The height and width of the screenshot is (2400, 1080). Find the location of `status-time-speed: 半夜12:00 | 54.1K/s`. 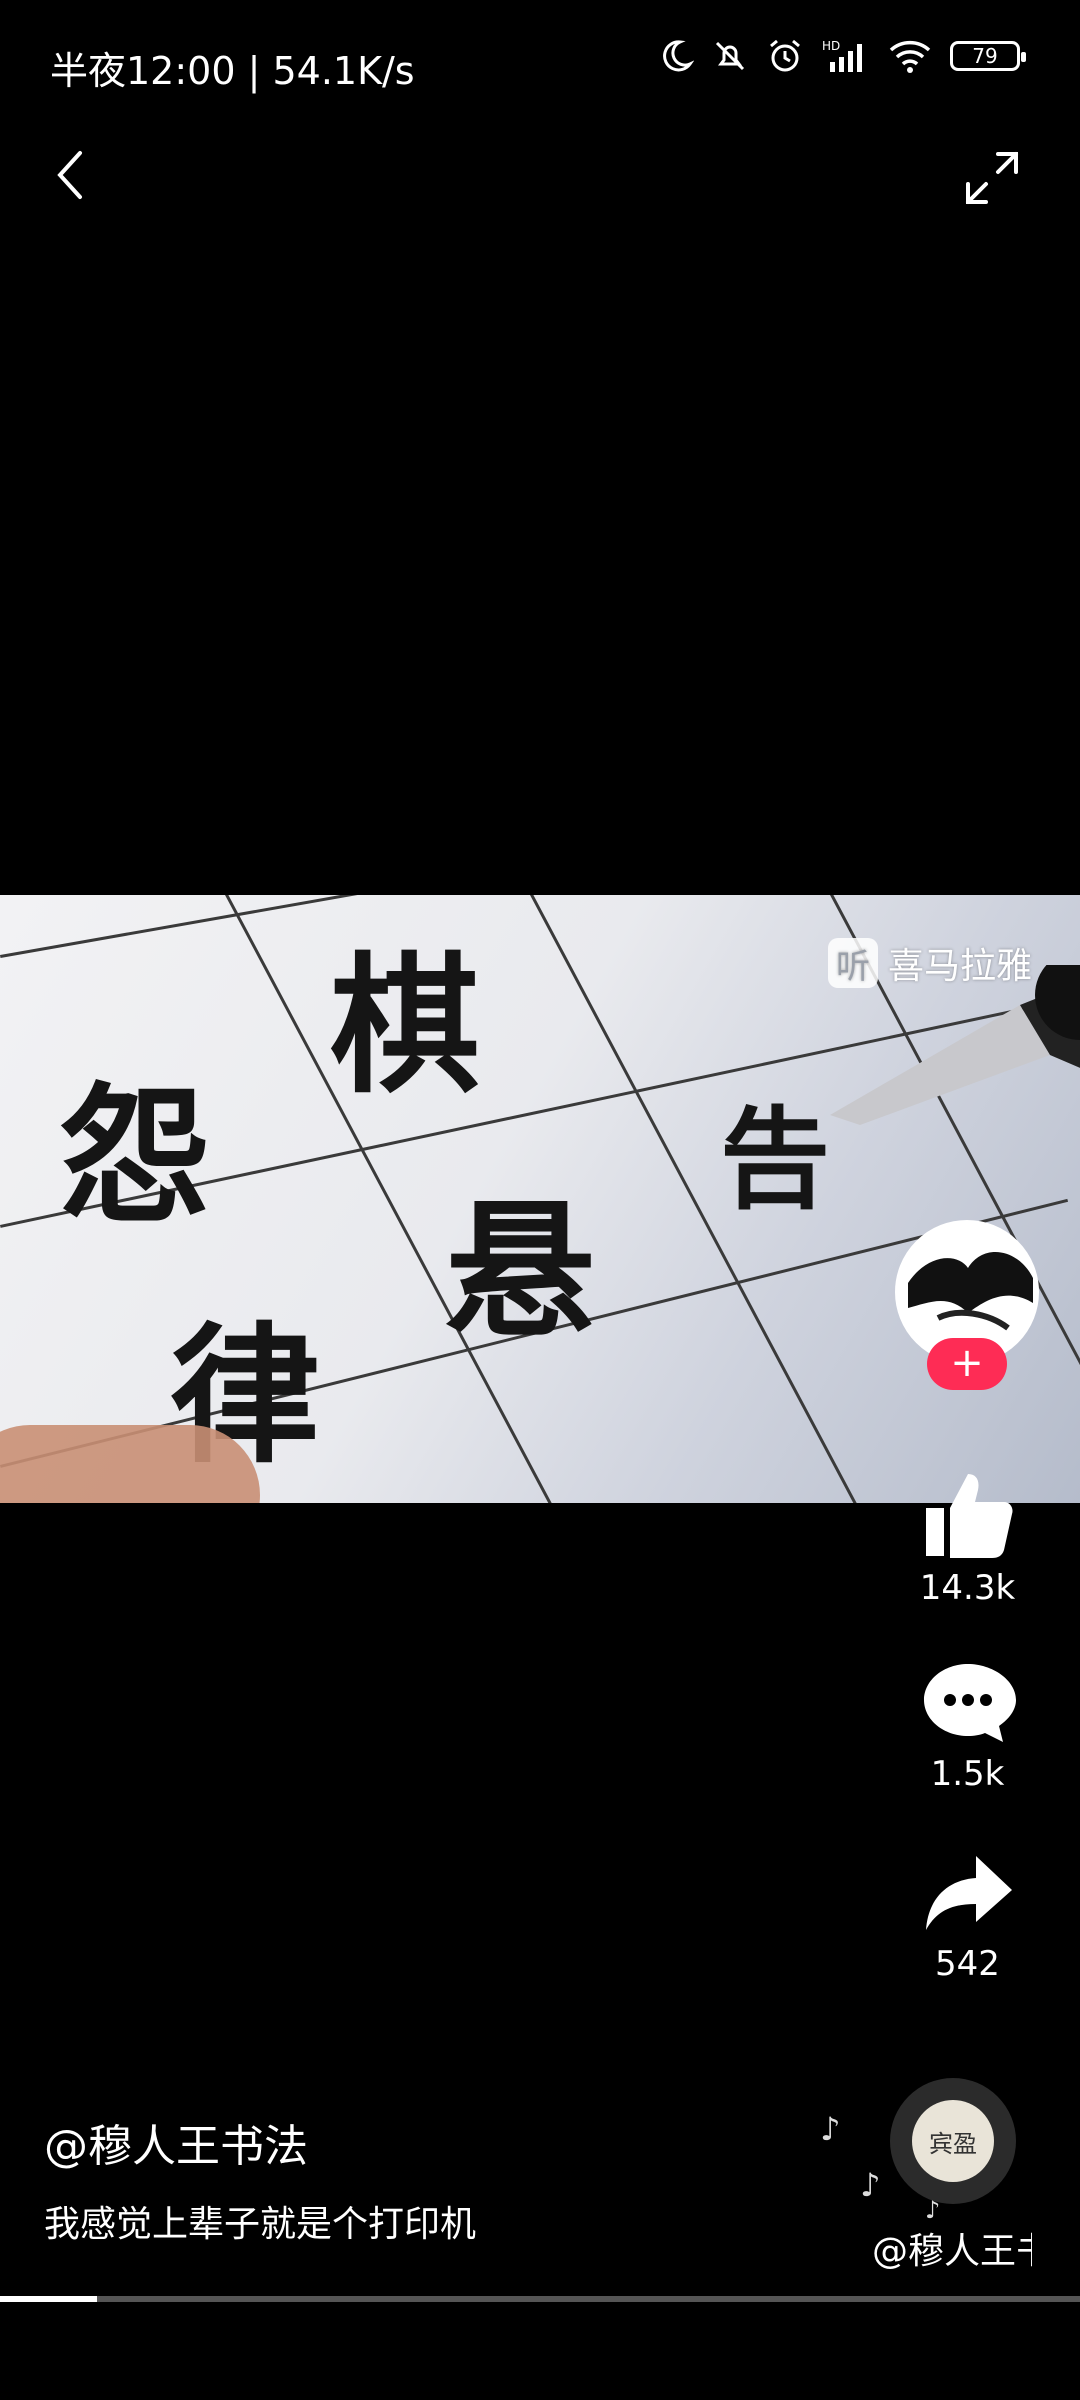

status-time-speed: 半夜12:00 | 54.1K/s is located at coordinates (232, 71).